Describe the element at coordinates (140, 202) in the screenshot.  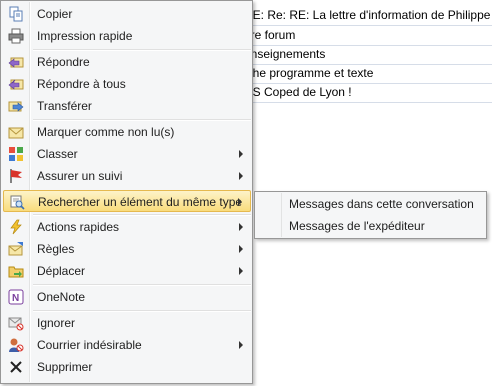
I see `menu-item-label: Rechercher un élément du même type` at that location.